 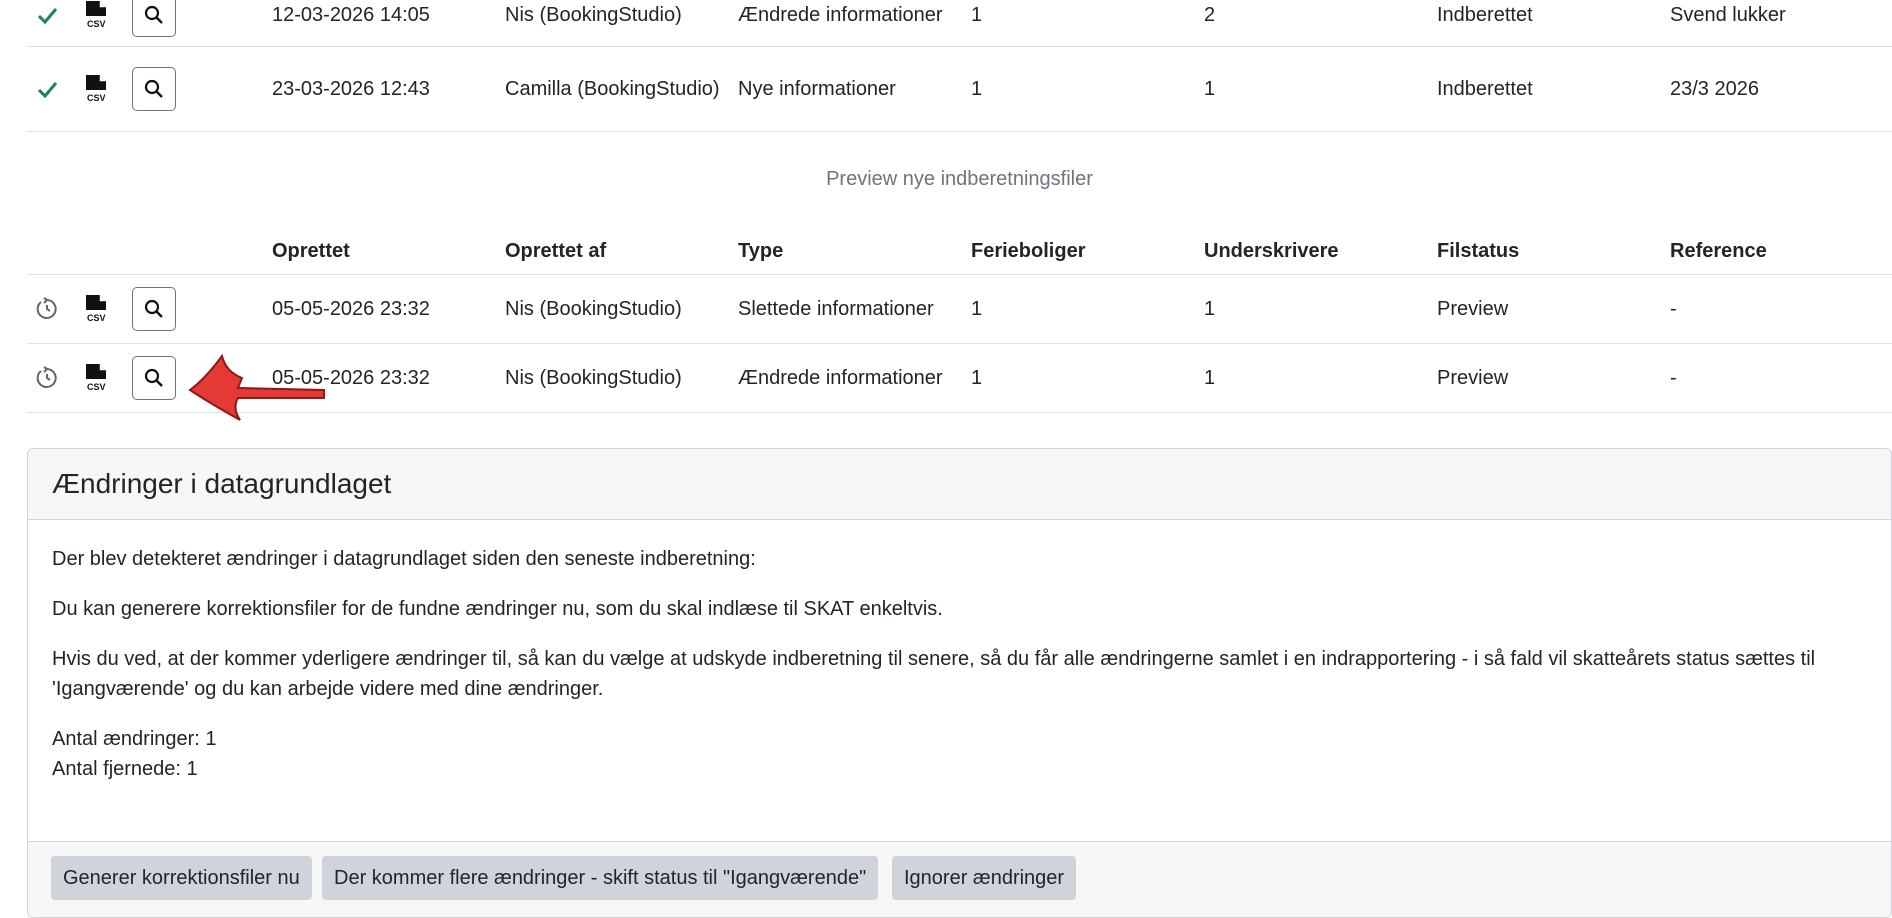 What do you see at coordinates (1718, 251) in the screenshot?
I see `column-header-reference: Reference` at bounding box center [1718, 251].